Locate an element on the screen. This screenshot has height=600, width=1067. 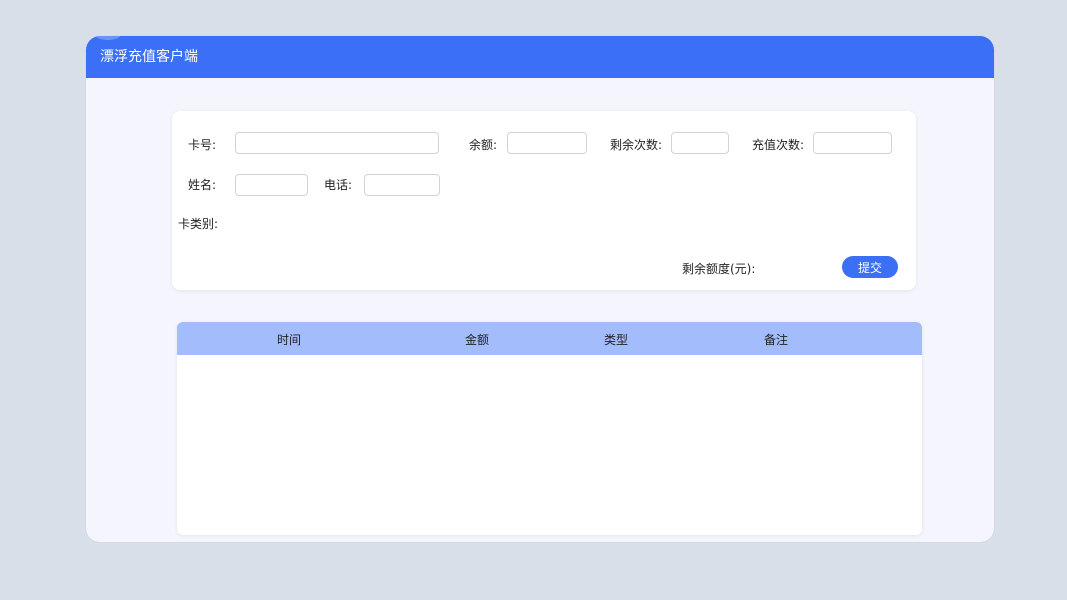
app-title: 漂浮充值客户端 is located at coordinates (149, 57).